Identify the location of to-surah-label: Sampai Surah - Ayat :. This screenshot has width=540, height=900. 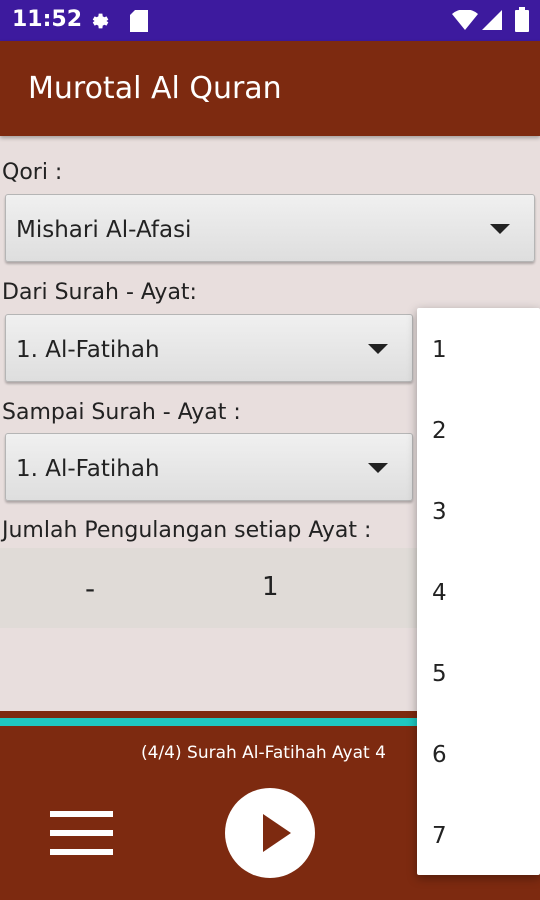
(121, 412).